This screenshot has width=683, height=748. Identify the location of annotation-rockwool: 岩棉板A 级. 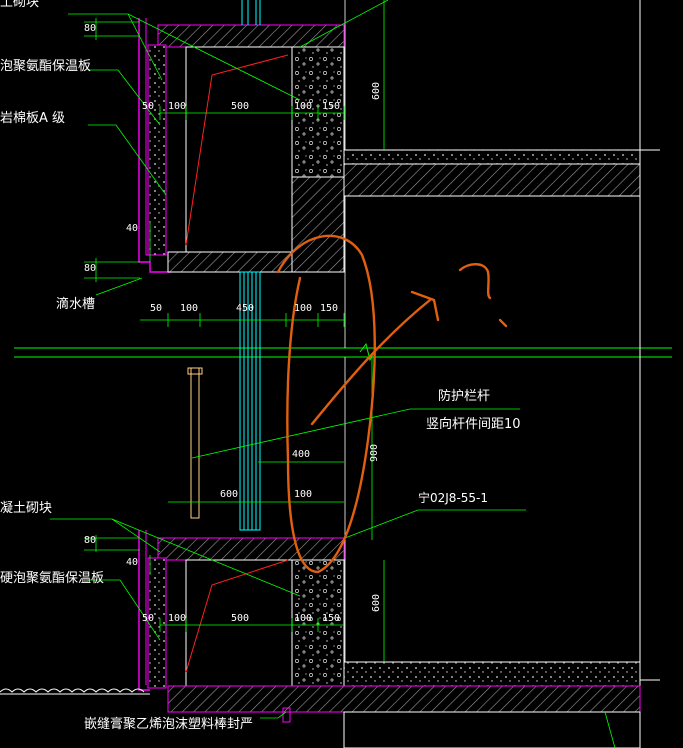
(33, 118).